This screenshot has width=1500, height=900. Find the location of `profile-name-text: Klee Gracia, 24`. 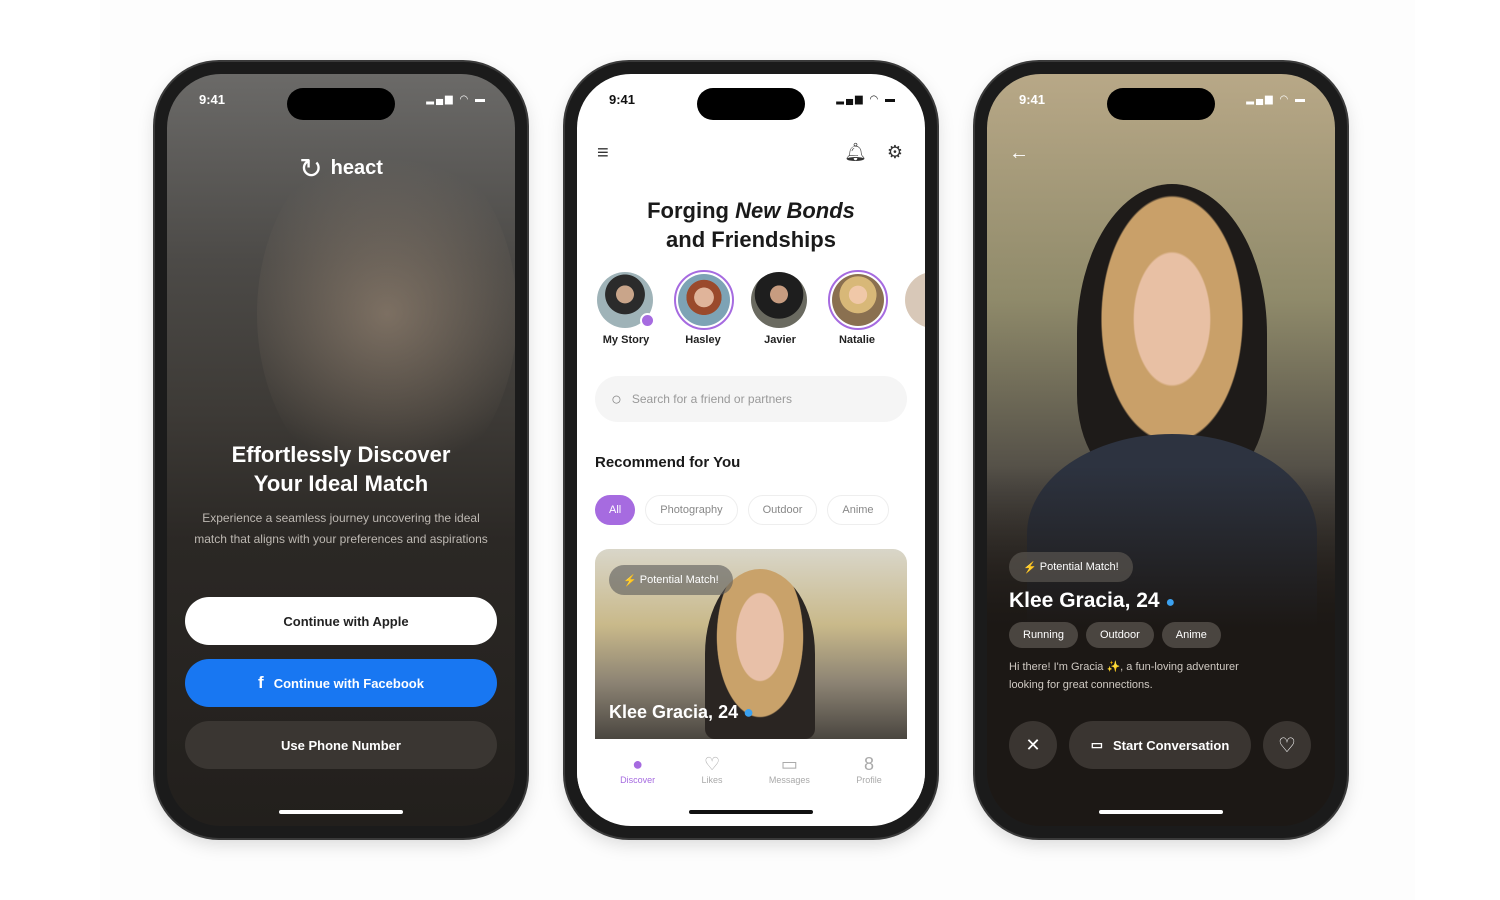

profile-name-text: Klee Gracia, 24 is located at coordinates (1084, 600).